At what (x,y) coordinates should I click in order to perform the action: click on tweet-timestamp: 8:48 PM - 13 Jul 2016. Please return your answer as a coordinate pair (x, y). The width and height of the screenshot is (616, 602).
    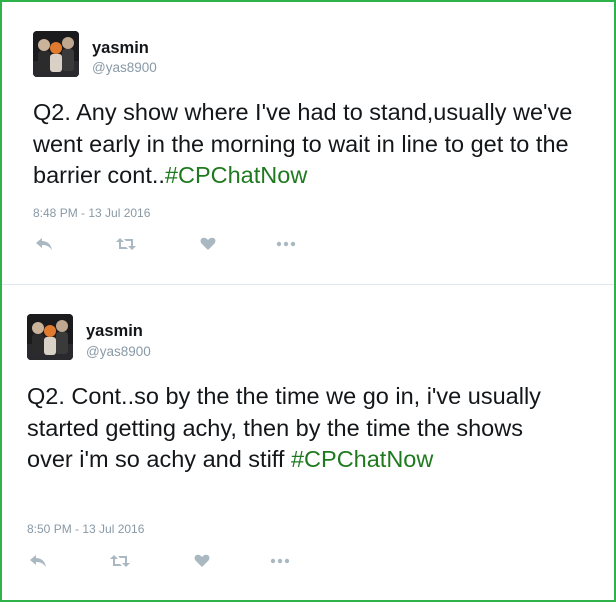
    Looking at the image, I should click on (91, 213).